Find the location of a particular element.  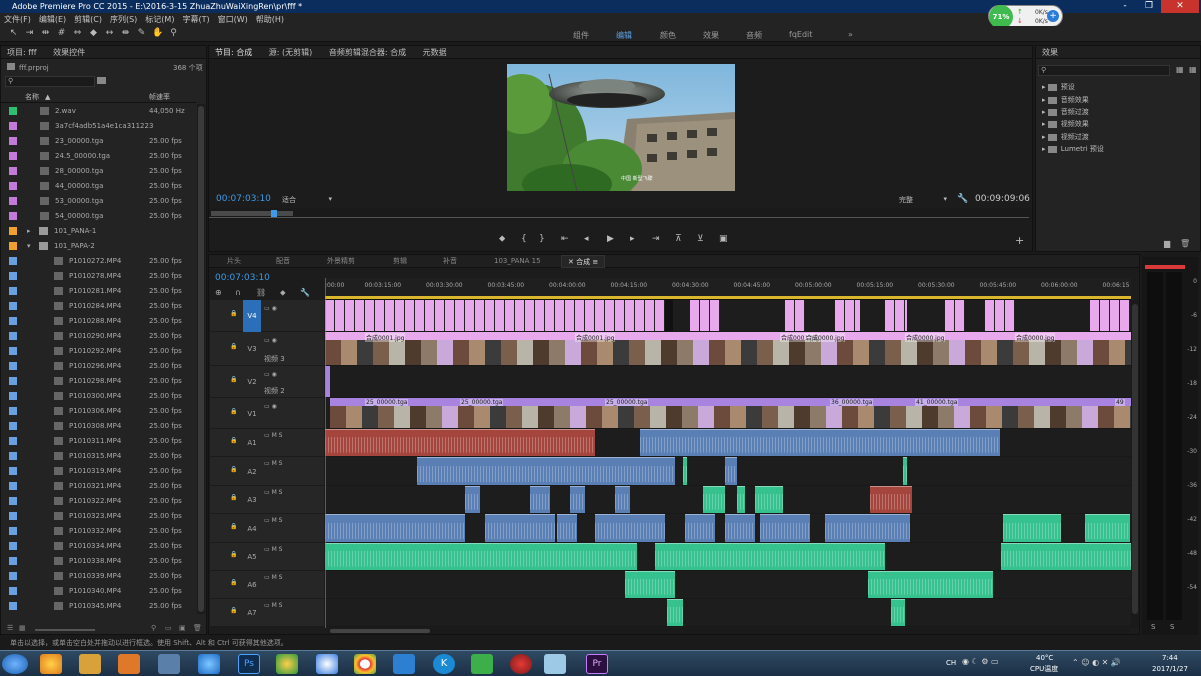

video-player-icon is located at coordinates (327, 664).